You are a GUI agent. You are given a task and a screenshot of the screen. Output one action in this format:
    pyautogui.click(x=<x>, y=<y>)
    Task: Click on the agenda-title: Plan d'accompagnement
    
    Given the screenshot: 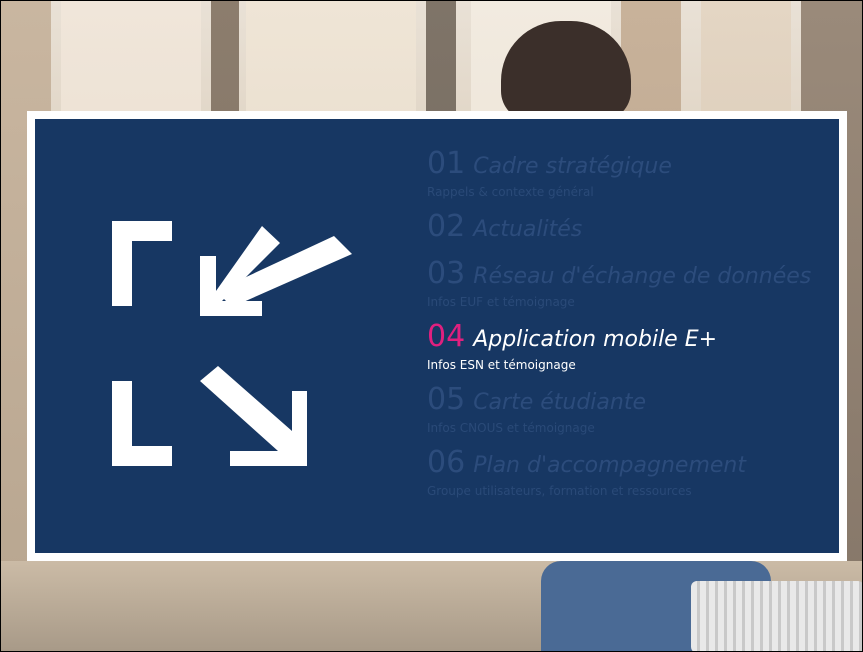 What is the action you would take?
    pyautogui.click(x=609, y=465)
    